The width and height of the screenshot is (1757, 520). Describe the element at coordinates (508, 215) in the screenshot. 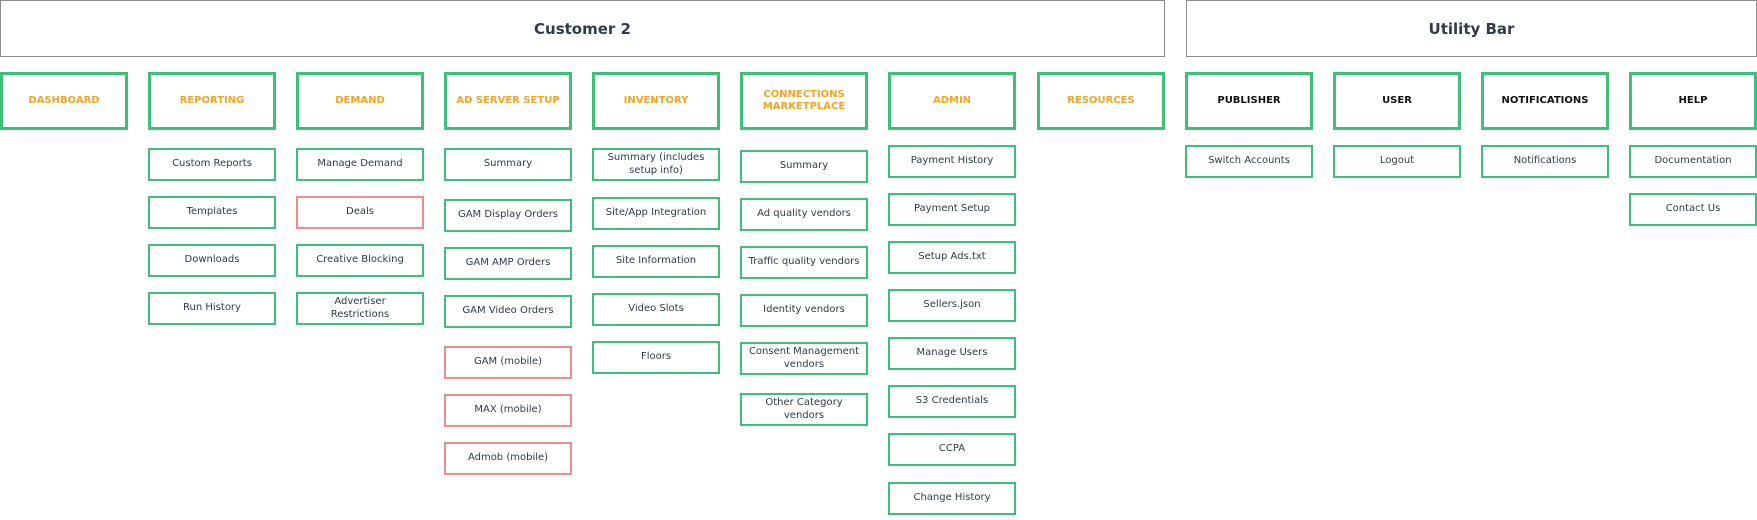

I see `ad-server-item-gam-display-orders: GAM Display Orders` at that location.